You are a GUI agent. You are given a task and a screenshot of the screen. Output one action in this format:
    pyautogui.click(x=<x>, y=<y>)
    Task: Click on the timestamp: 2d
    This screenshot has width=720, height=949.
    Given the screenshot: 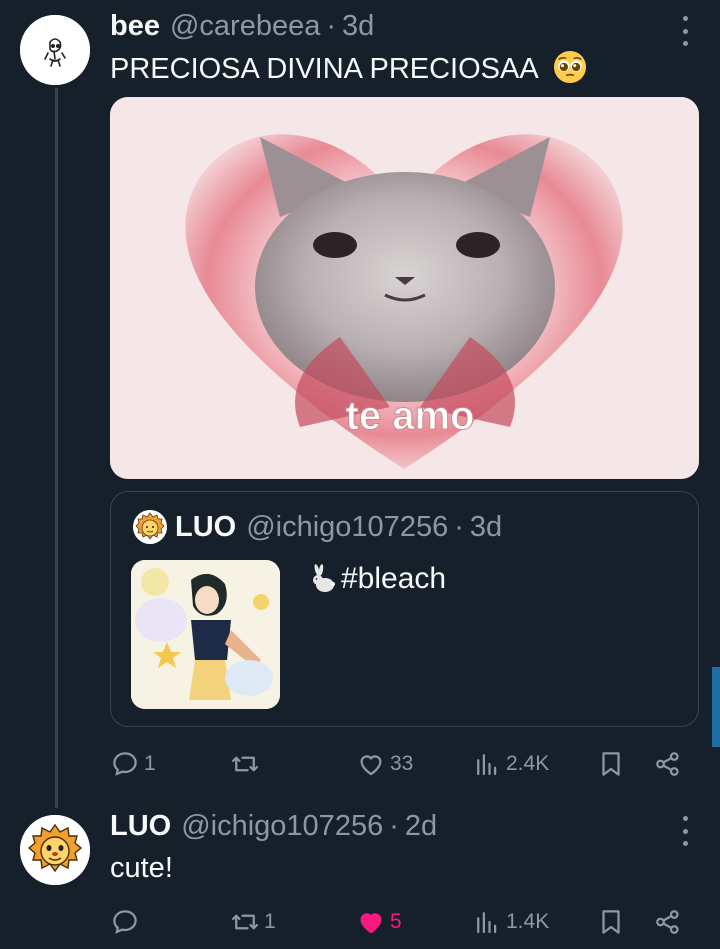 What is the action you would take?
    pyautogui.click(x=421, y=826)
    